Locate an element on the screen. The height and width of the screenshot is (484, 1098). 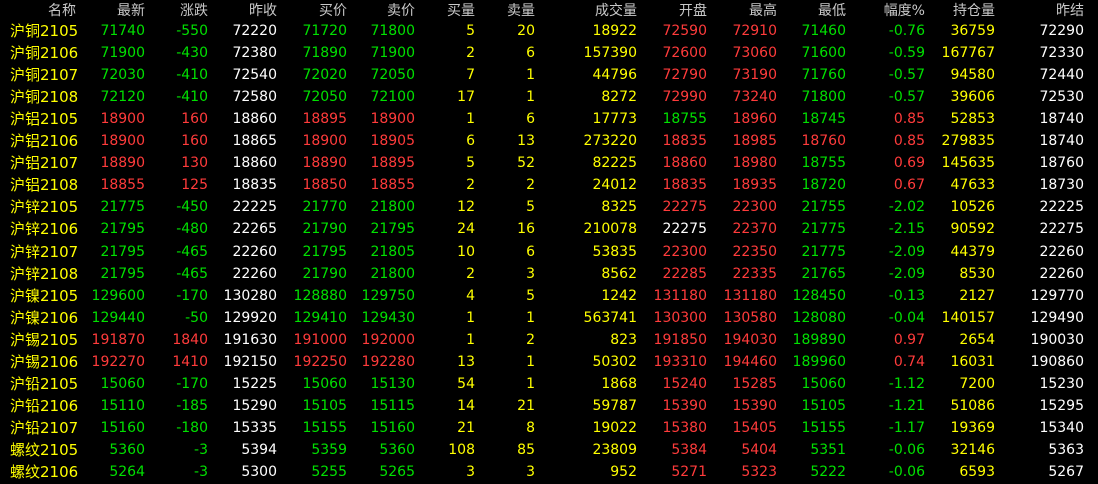
ask-volume-cell: 1 is located at coordinates (530, 75).